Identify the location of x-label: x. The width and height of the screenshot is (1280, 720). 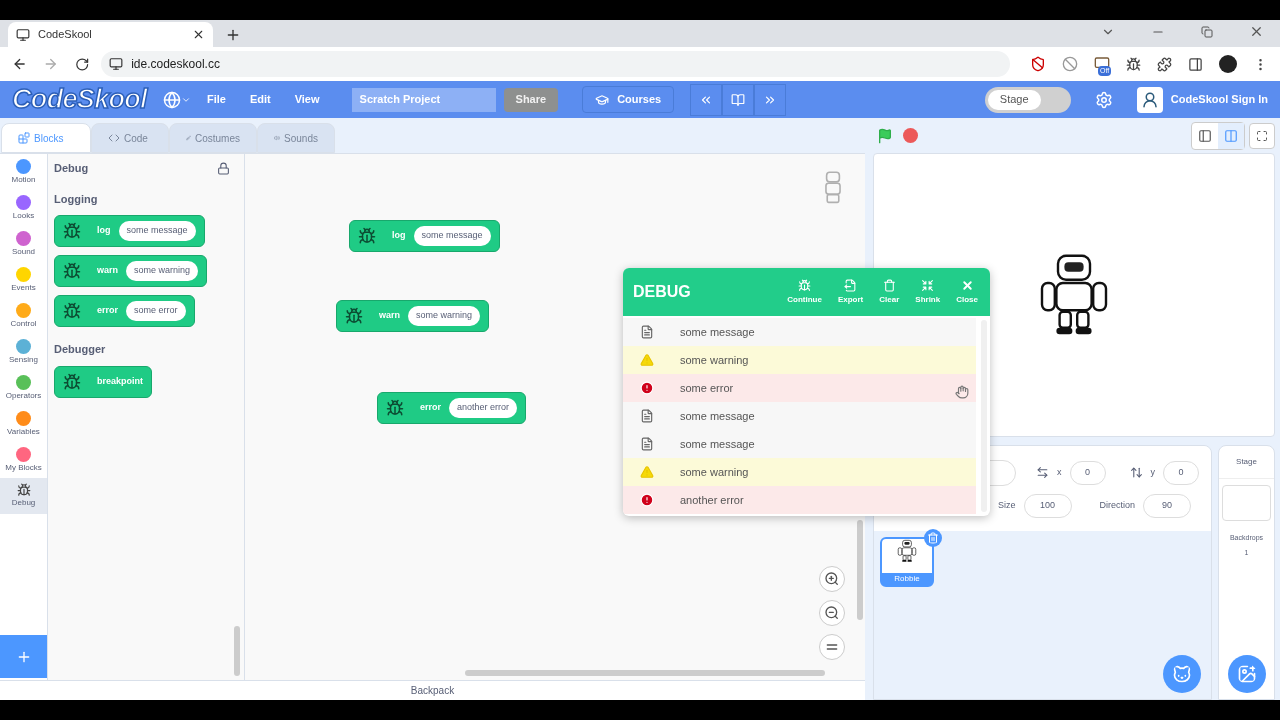
(1059, 472).